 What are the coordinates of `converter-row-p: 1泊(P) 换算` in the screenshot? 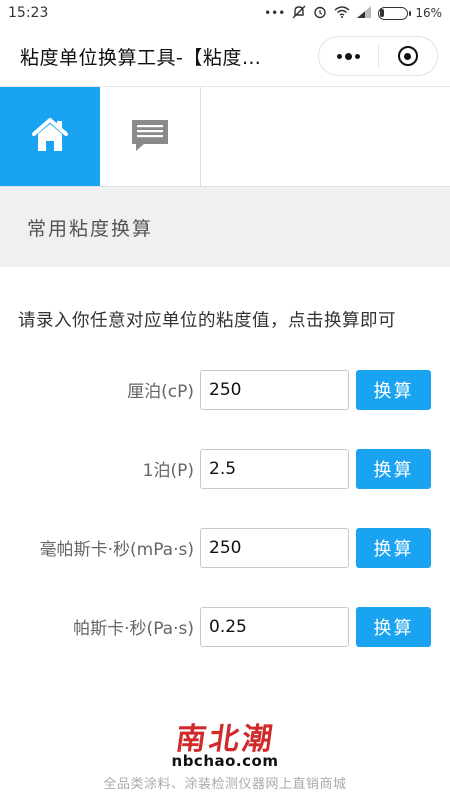 It's located at (225, 468).